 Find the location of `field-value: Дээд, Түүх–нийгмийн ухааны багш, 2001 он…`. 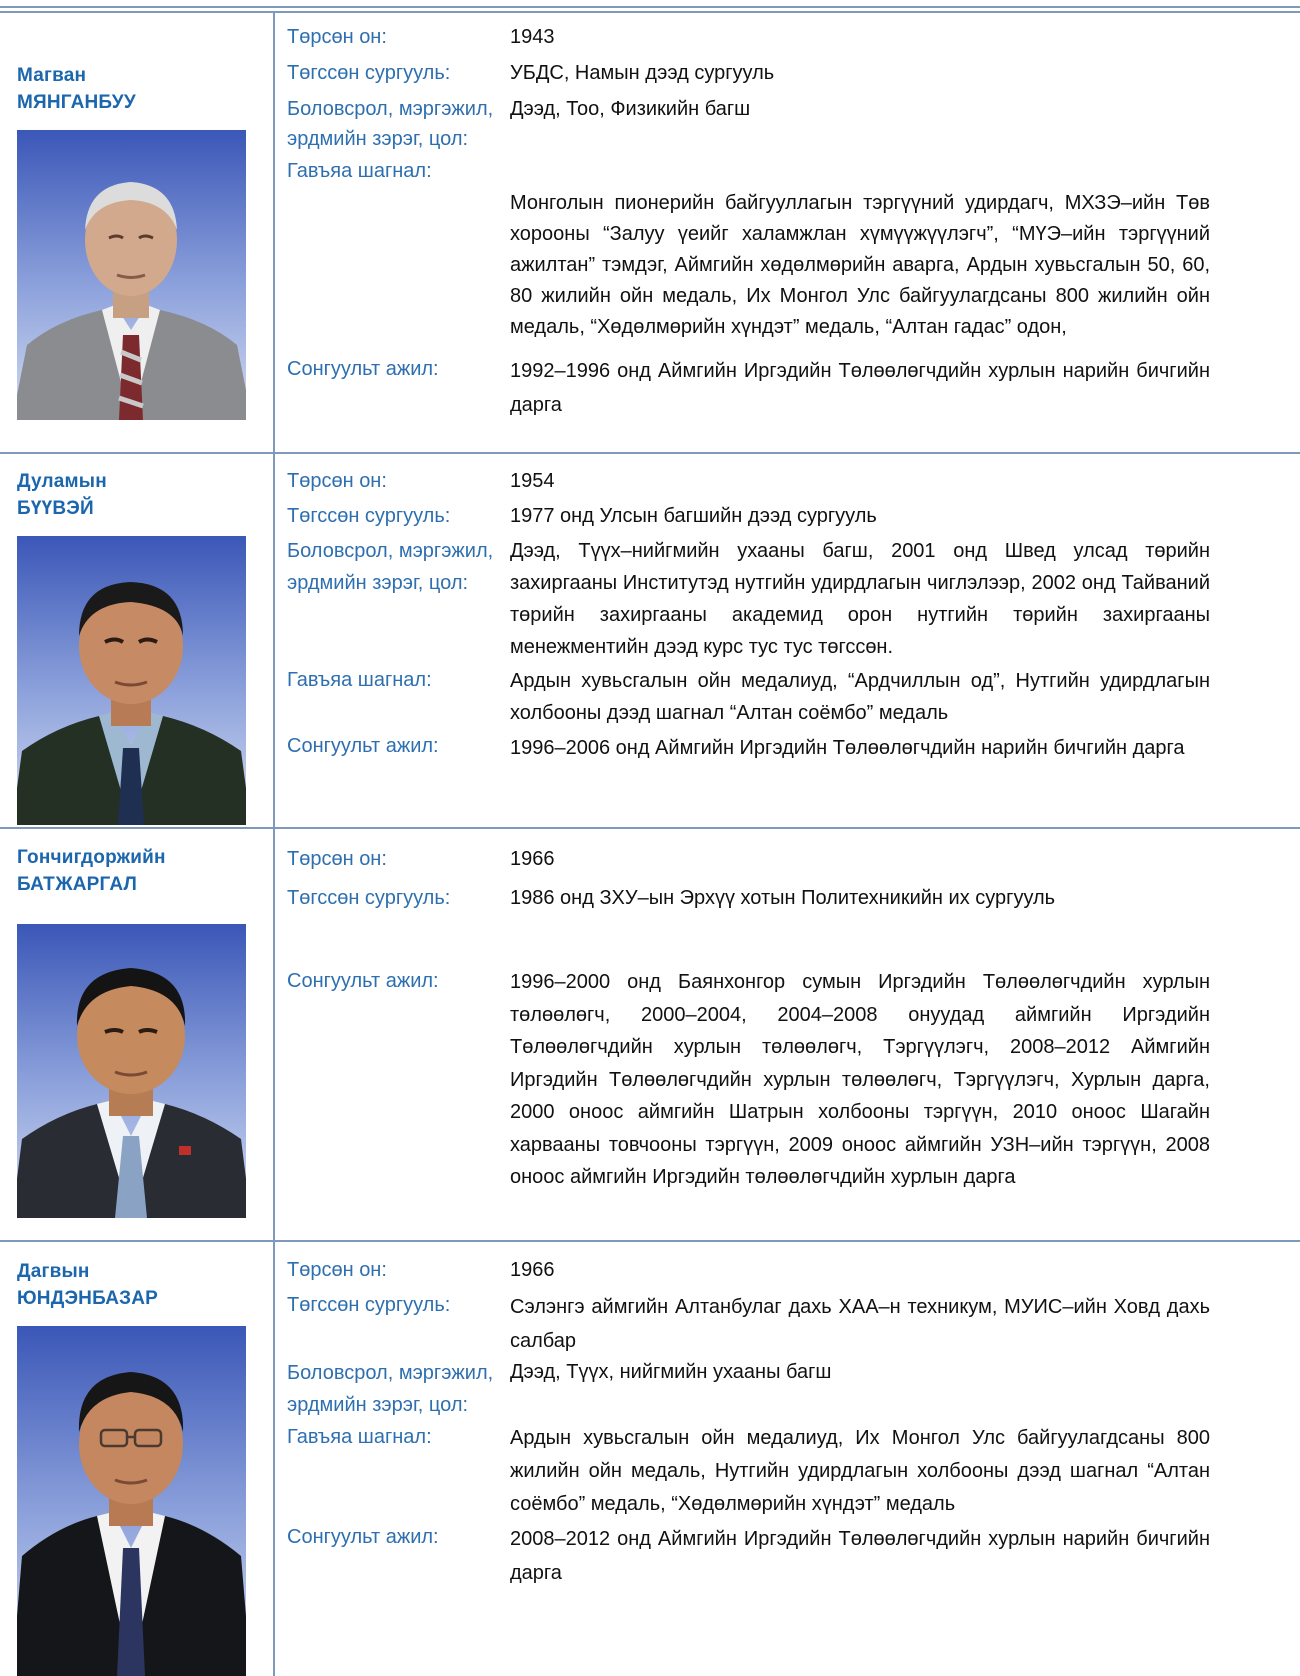

field-value: Дээд, Түүх–нийгмийн ухааны багш, 2001 он… is located at coordinates (860, 599).